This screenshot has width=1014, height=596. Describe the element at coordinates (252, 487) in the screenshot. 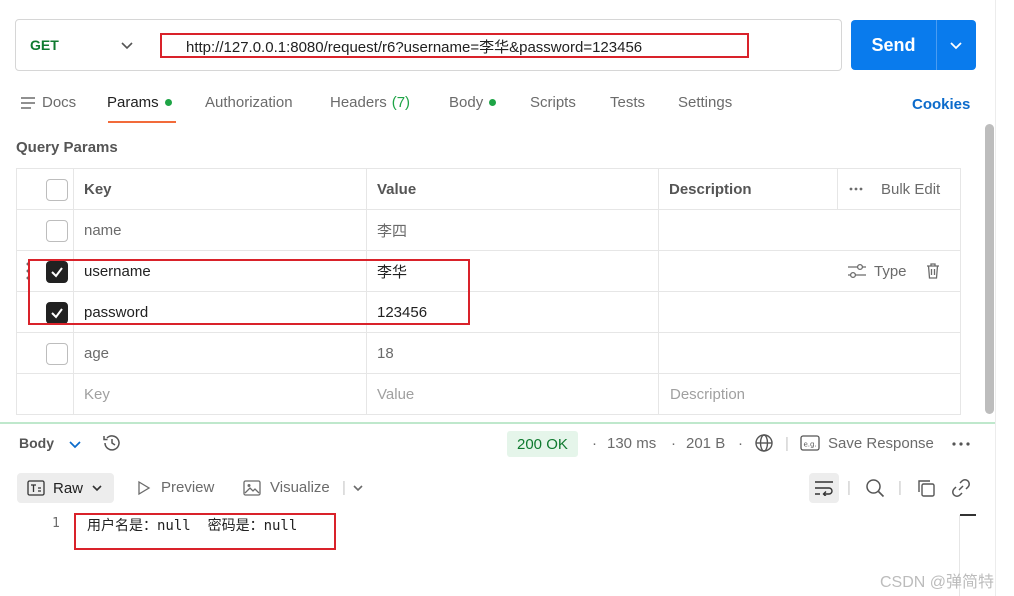

I see `image-icon` at that location.